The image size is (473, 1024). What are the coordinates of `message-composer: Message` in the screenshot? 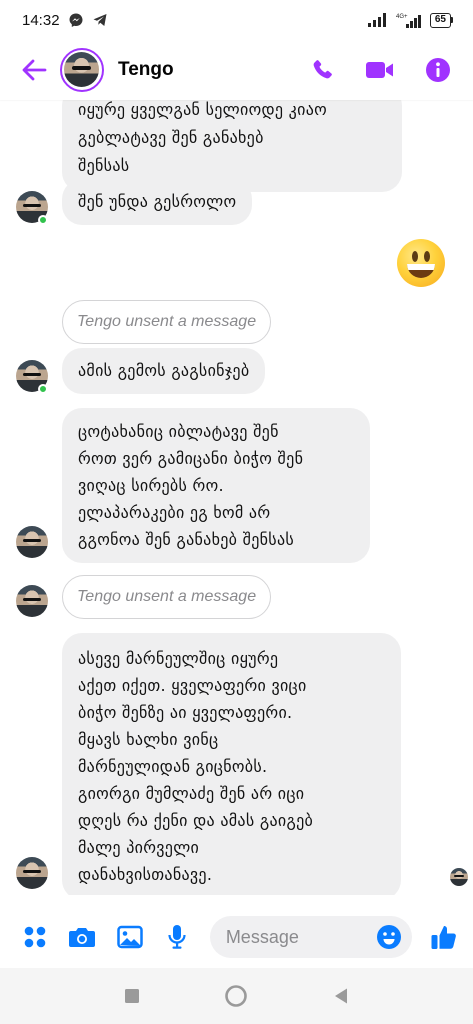 It's located at (236, 937).